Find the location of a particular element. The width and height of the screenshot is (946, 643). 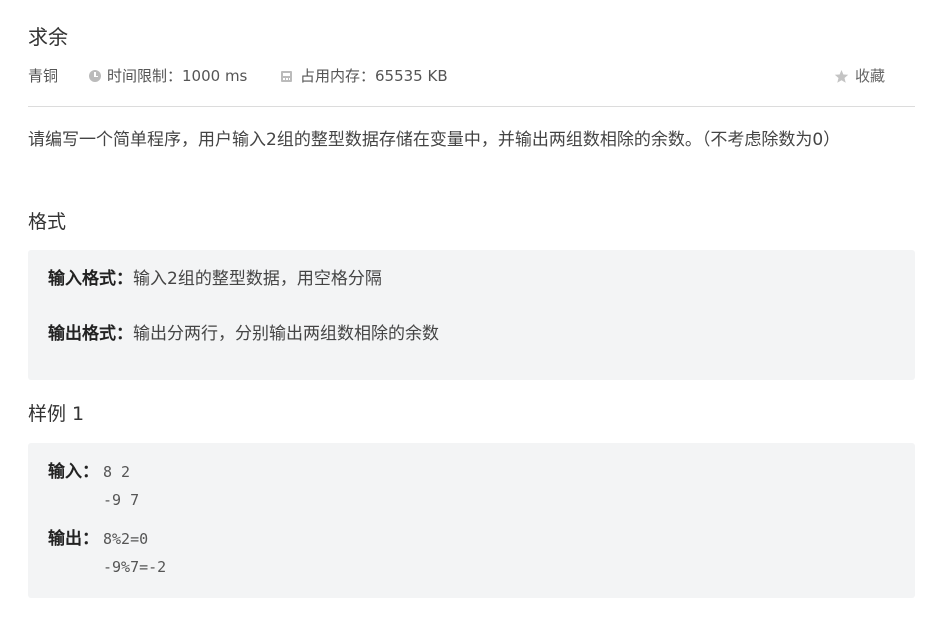

time-limit: 时间限制：1000 ms is located at coordinates (168, 76).